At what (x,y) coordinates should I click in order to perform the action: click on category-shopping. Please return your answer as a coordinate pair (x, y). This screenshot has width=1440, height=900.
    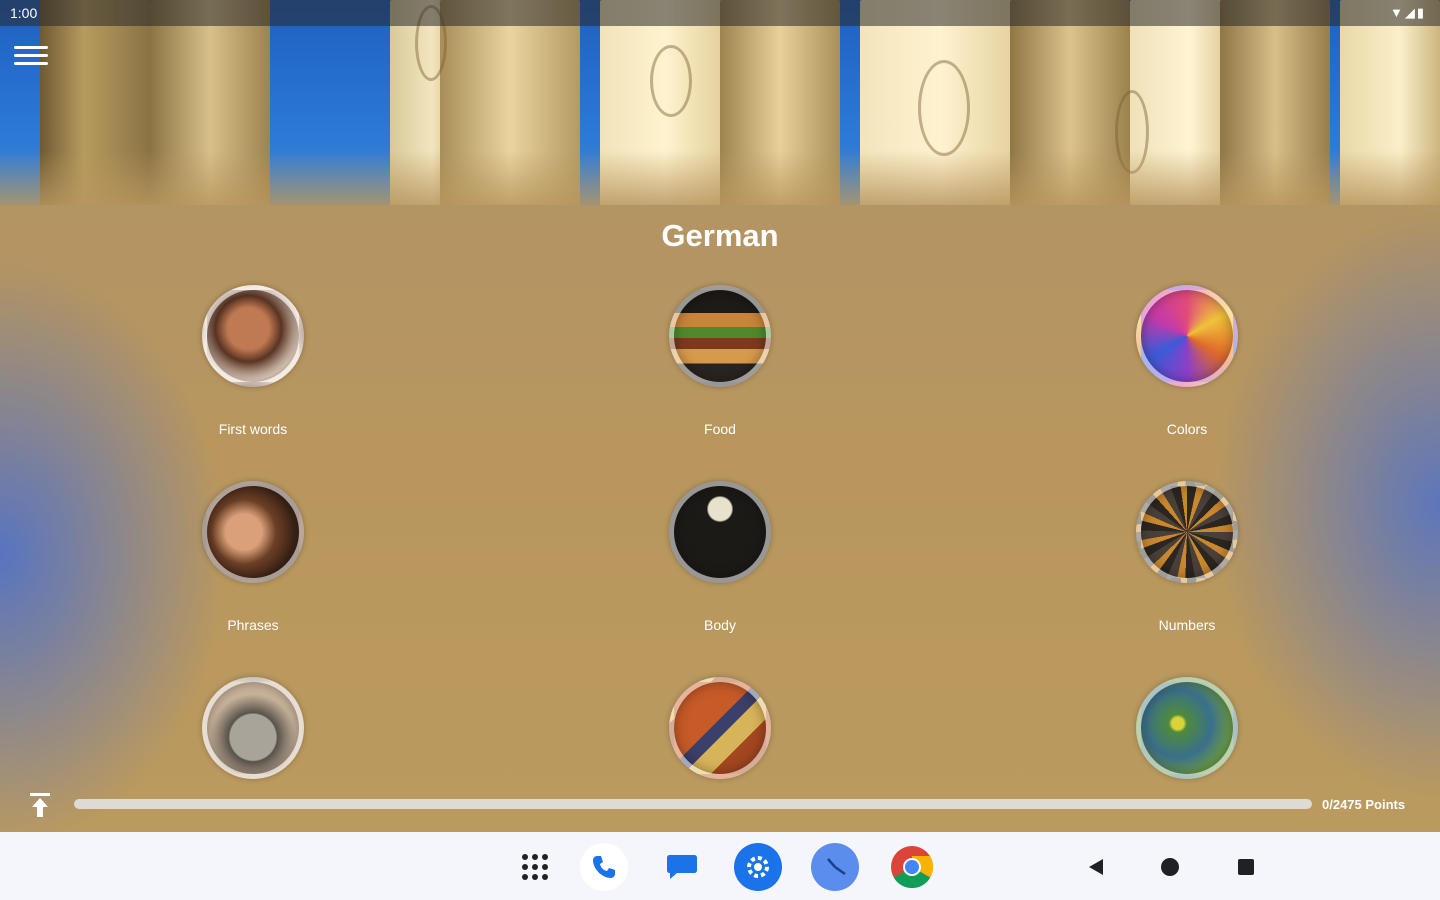
    Looking at the image, I should click on (720, 728).